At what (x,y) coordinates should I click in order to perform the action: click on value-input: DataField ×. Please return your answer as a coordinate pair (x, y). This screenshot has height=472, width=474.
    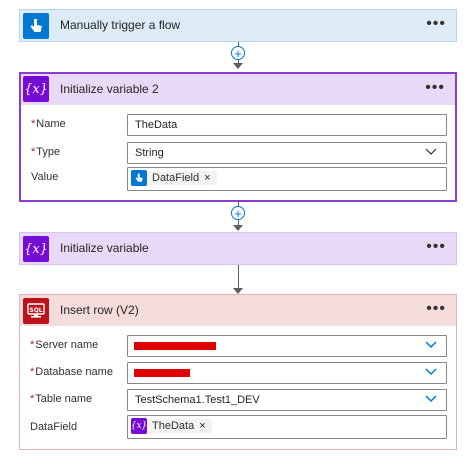
    Looking at the image, I should click on (287, 179).